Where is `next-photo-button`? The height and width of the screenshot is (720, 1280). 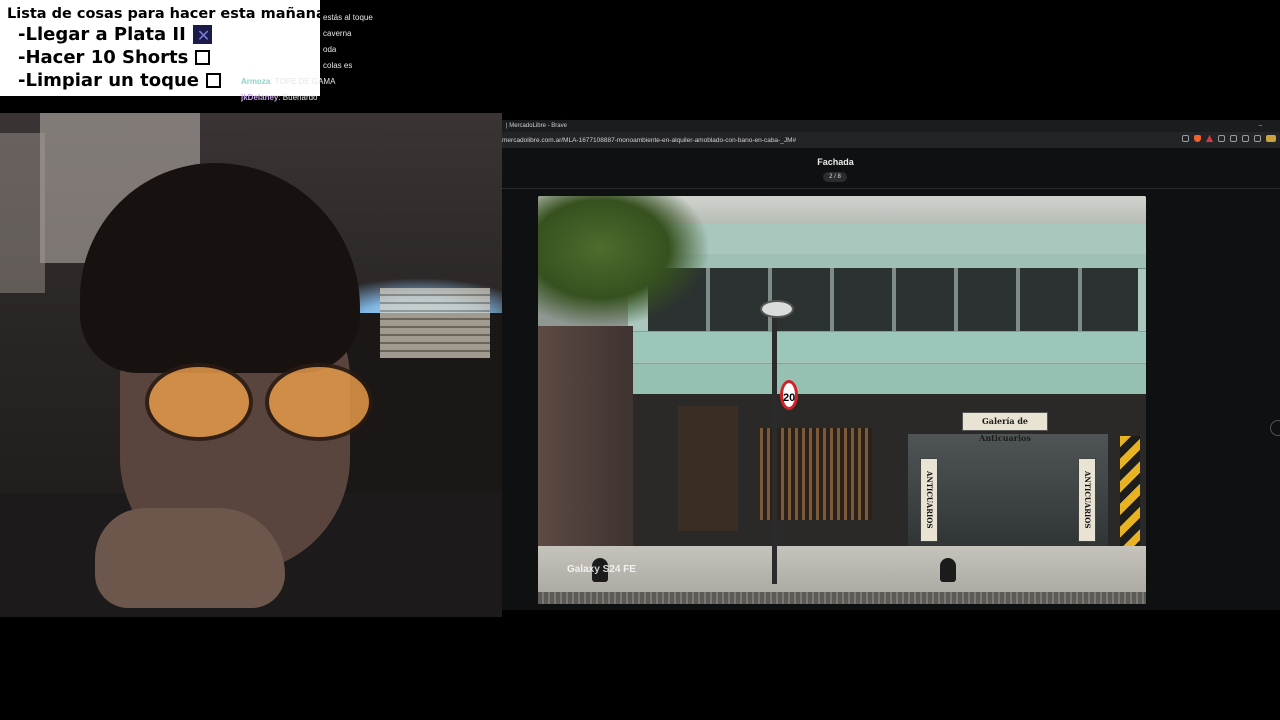
next-photo-button is located at coordinates (1275, 428).